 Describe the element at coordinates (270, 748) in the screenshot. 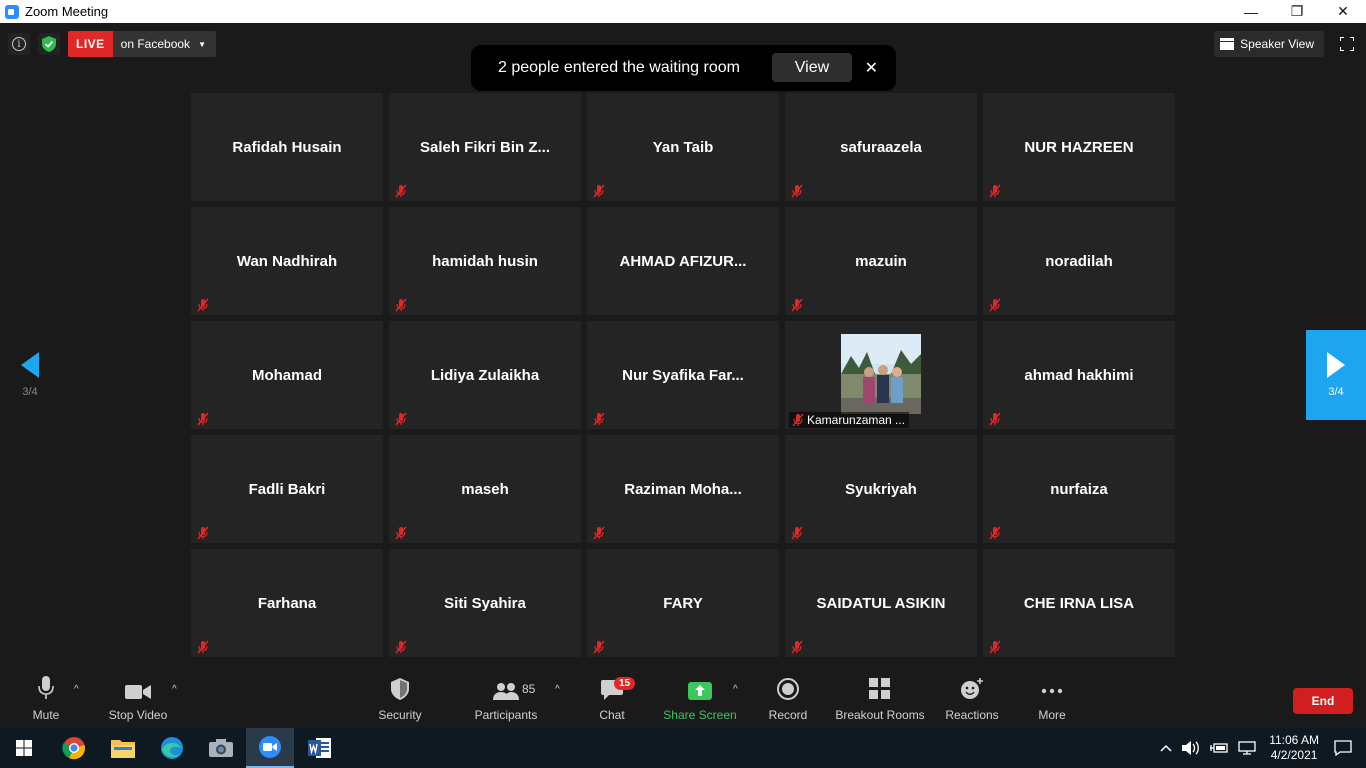

I see `taskbar-zoom` at that location.